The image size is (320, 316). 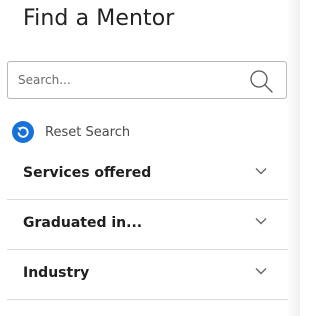 I want to click on reset-icon, so click(x=23, y=132).